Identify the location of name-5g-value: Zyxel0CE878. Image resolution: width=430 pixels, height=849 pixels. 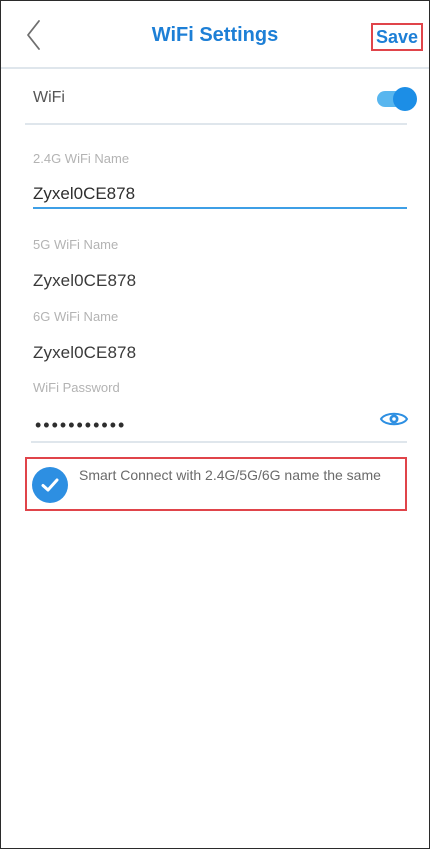
(85, 280).